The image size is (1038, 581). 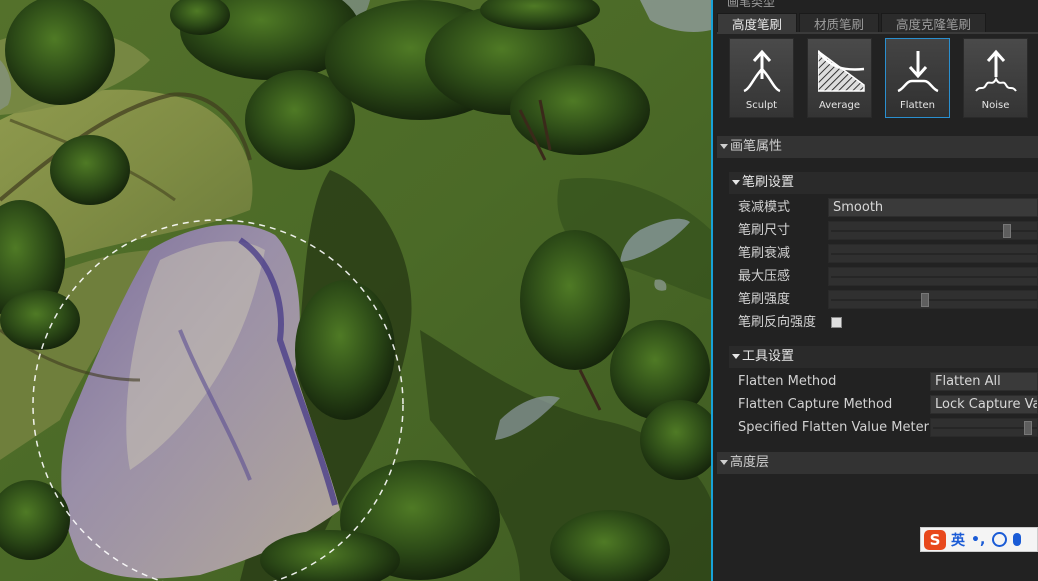 What do you see at coordinates (764, 207) in the screenshot?
I see `falloff-mode-label: 衰减模式` at bounding box center [764, 207].